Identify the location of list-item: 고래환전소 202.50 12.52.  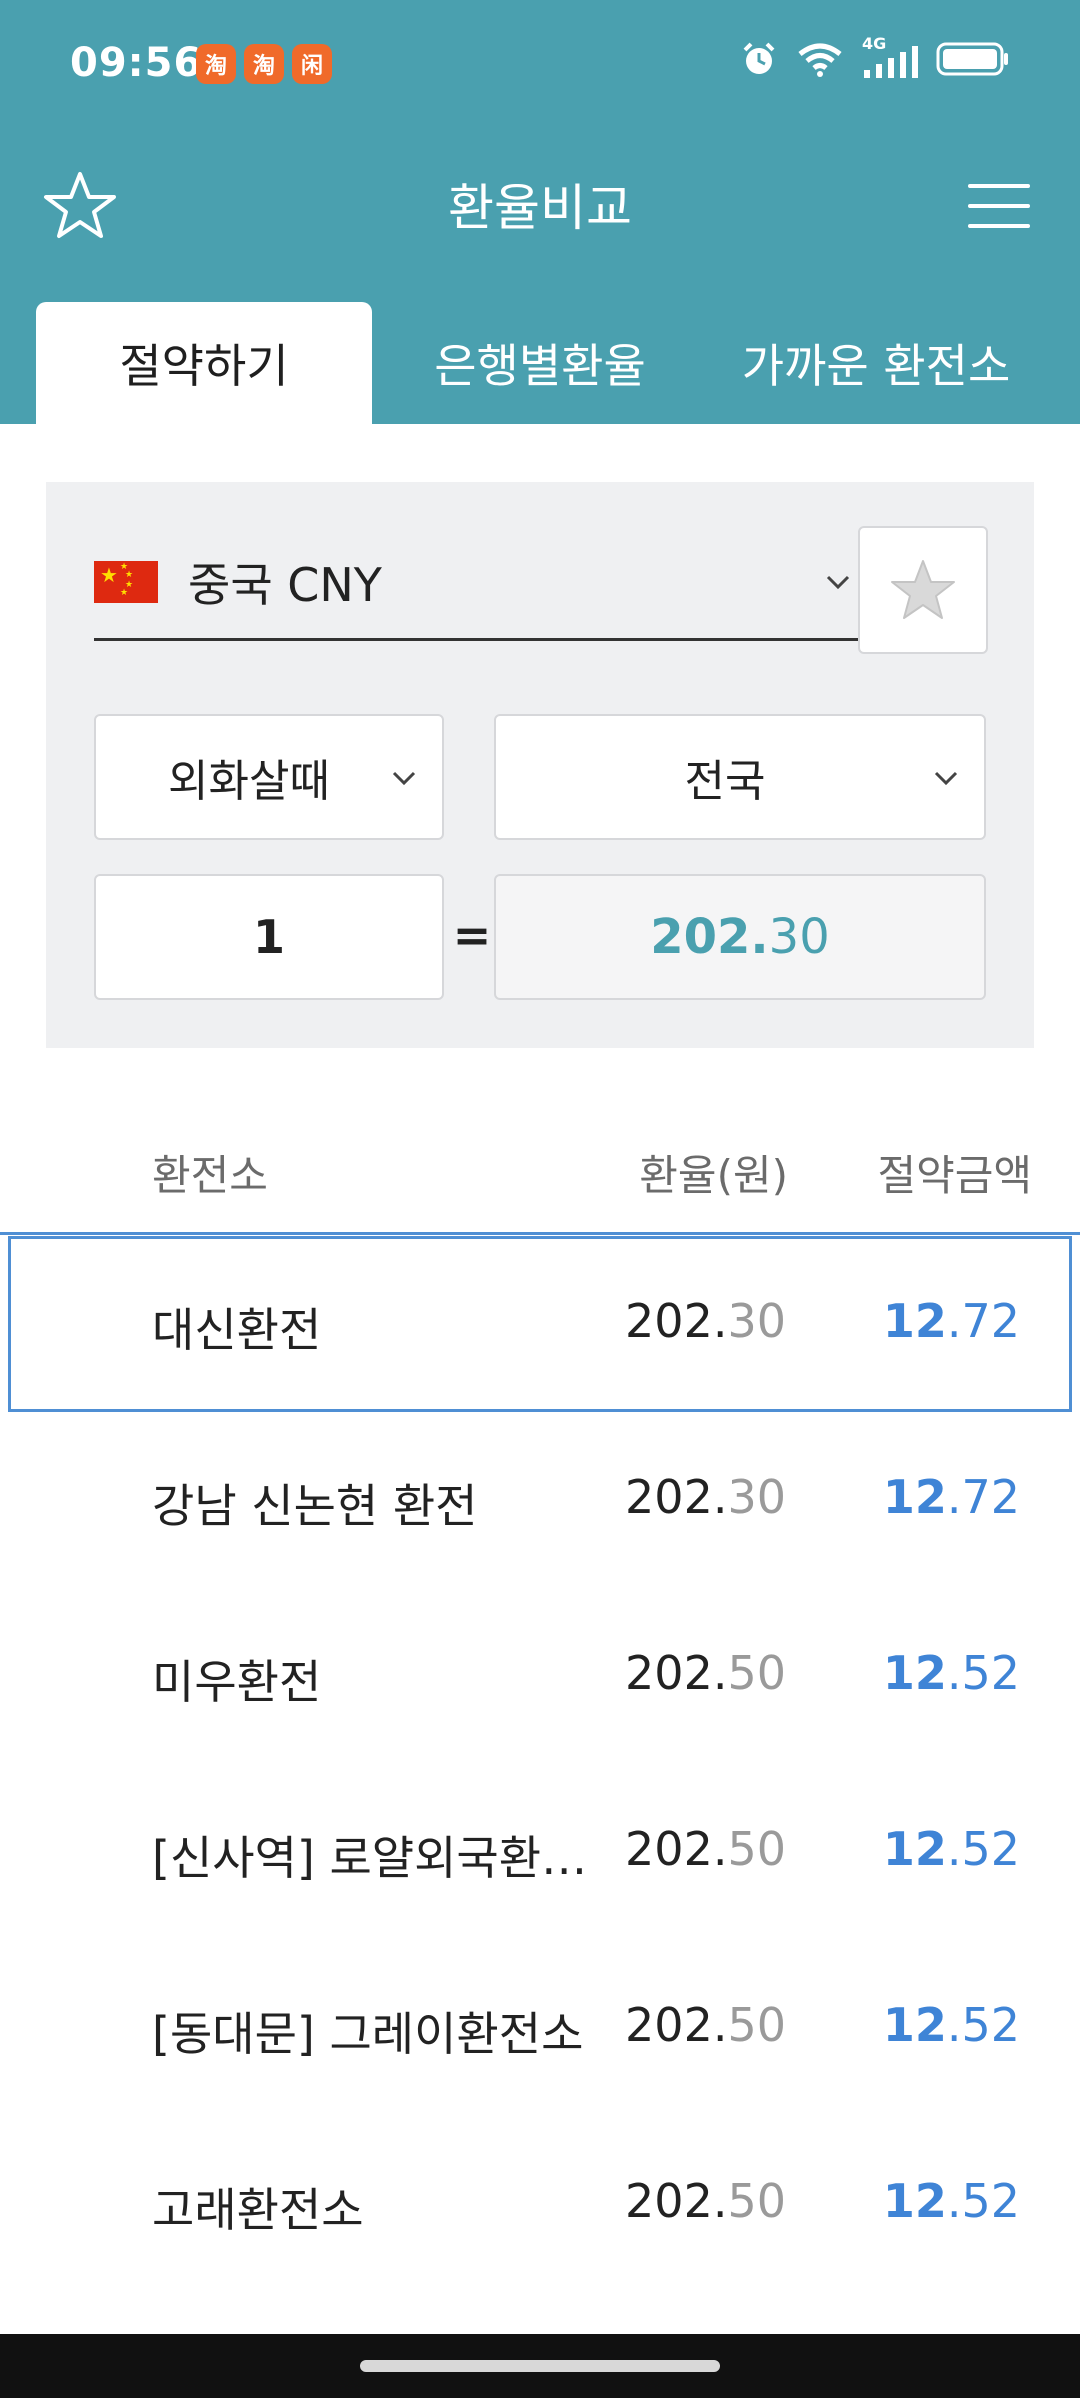
(540, 2204).